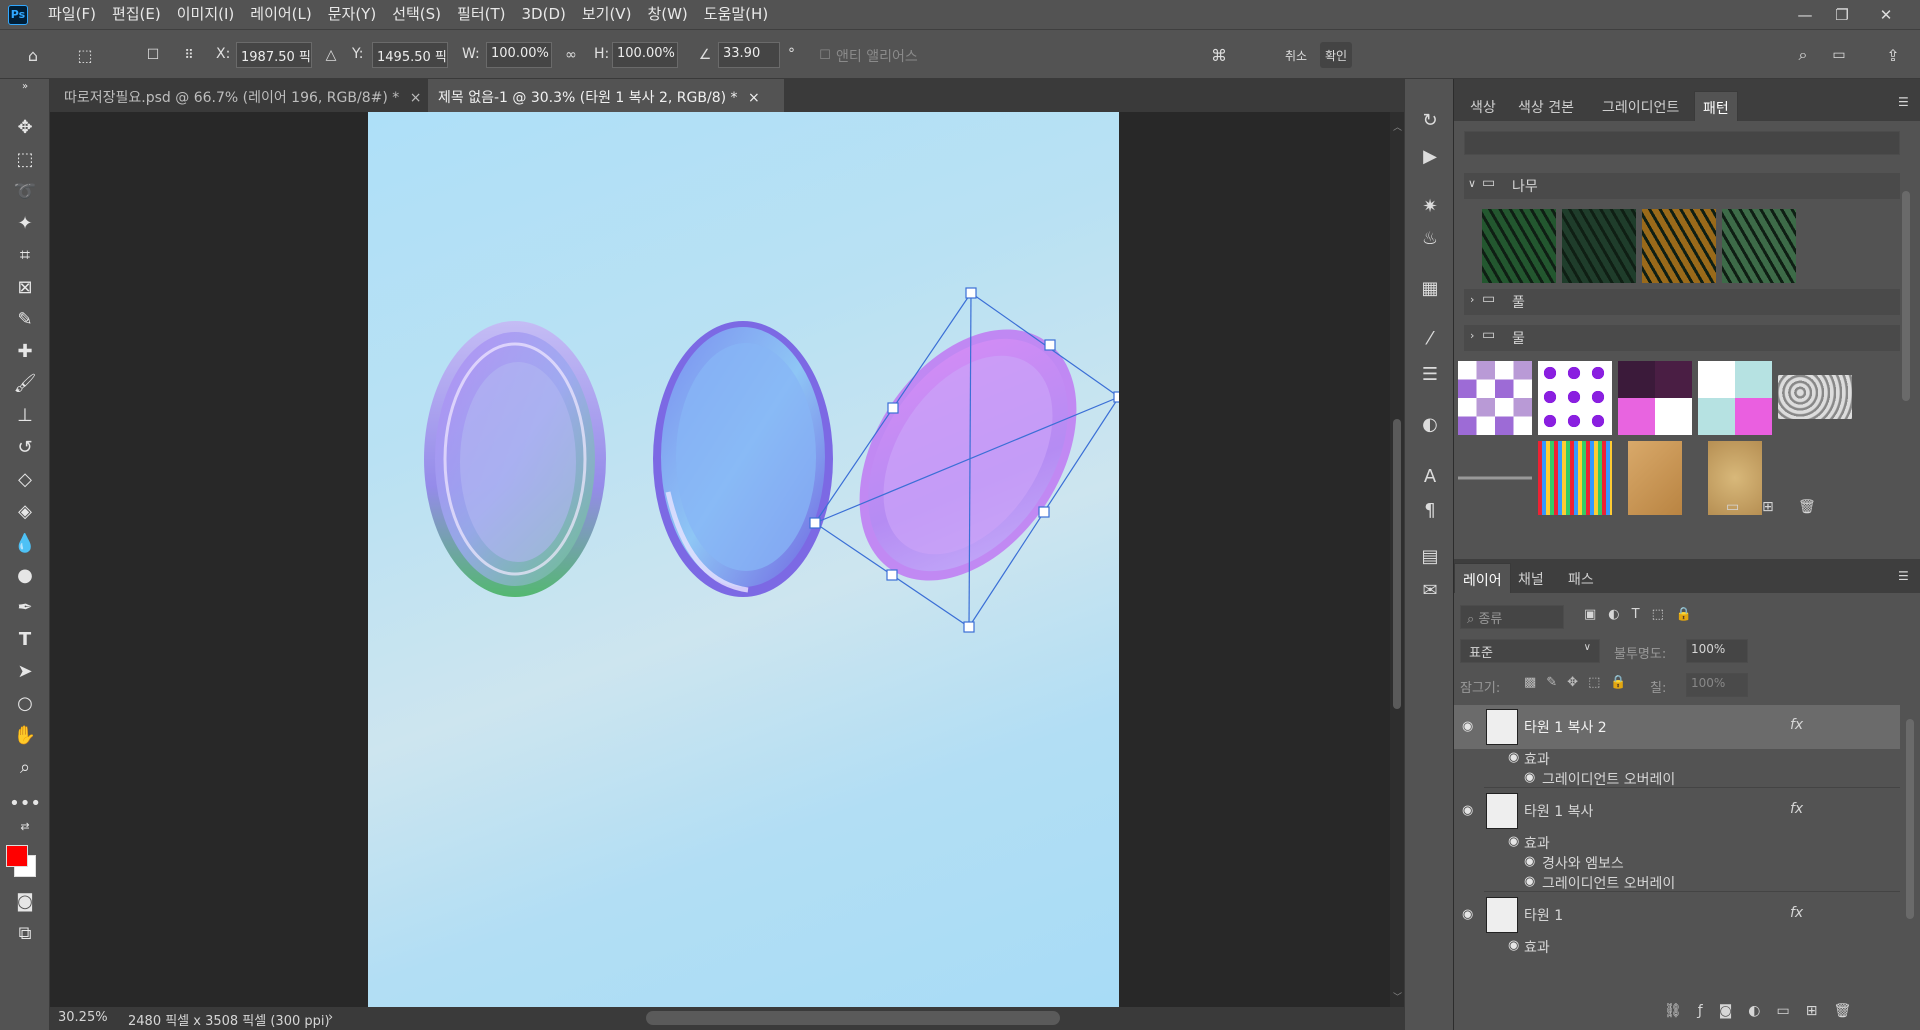 This screenshot has width=1920, height=1030. Describe the element at coordinates (25, 511) in the screenshot. I see `paint-bucket-tool-icon: ◈` at that location.